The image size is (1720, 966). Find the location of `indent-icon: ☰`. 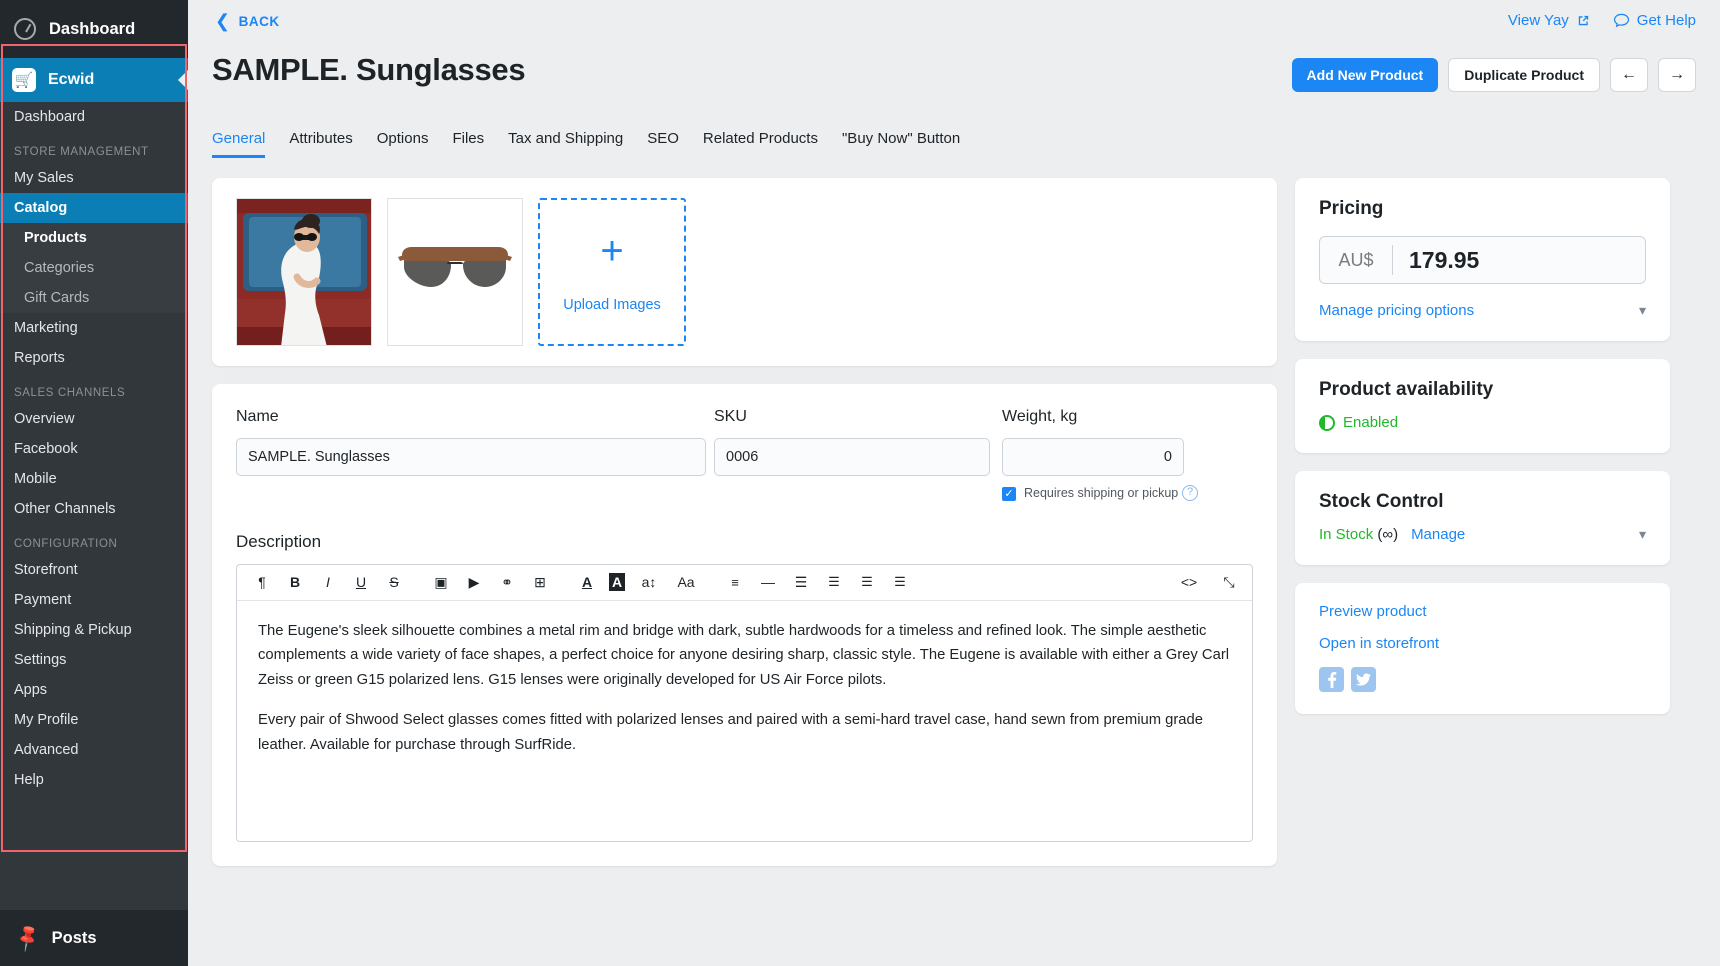

indent-icon: ☰ is located at coordinates (900, 582).